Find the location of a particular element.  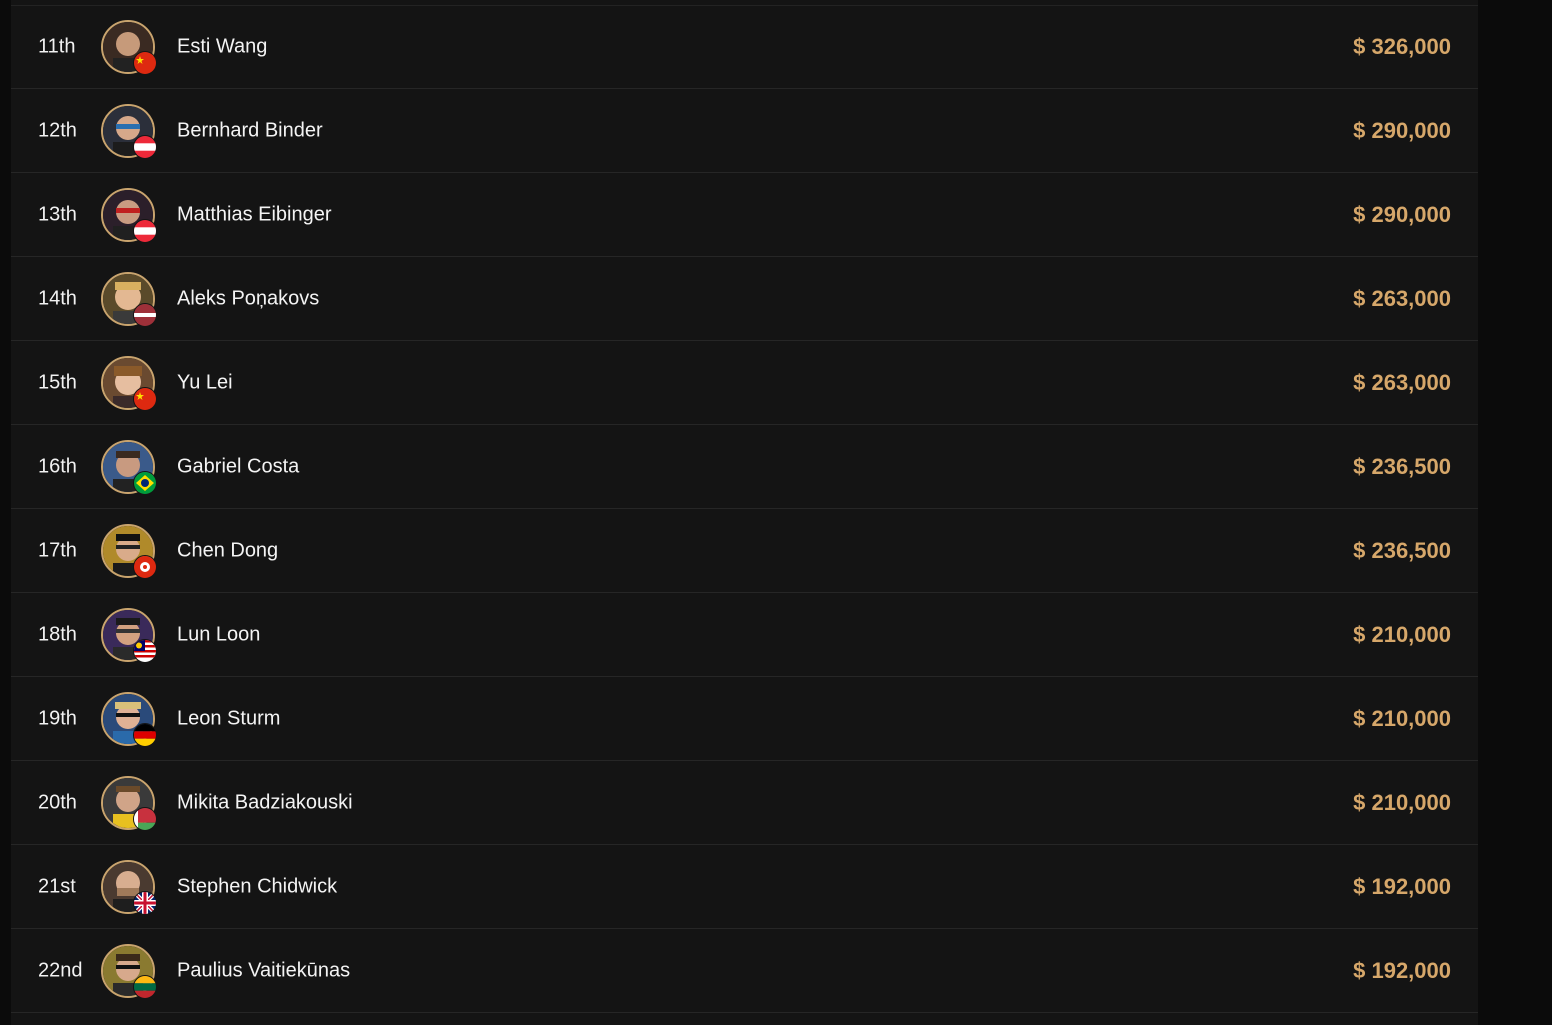

hong-kong-flag-icon is located at coordinates (145, 567).